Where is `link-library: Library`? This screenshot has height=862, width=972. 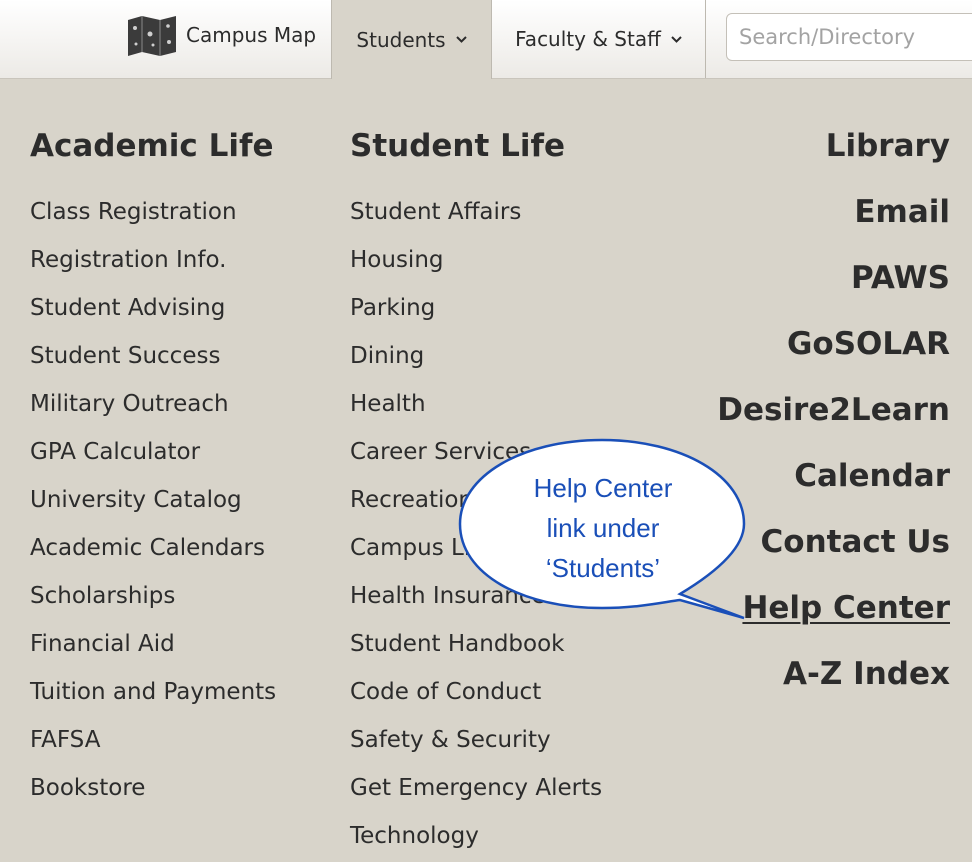
link-library: Library is located at coordinates (800, 151).